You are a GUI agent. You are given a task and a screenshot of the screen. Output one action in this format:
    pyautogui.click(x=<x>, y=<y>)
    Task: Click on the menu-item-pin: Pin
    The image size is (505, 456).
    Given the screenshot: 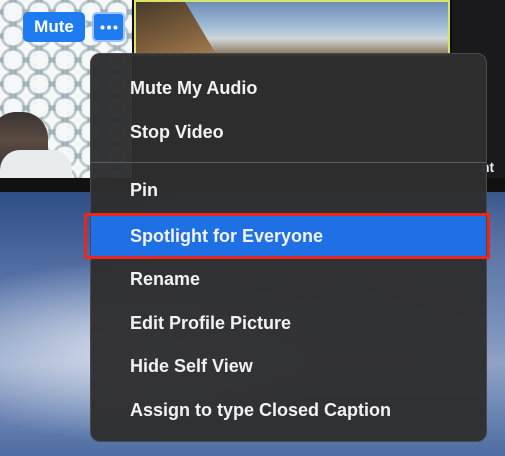 What is the action you would take?
    pyautogui.click(x=288, y=190)
    